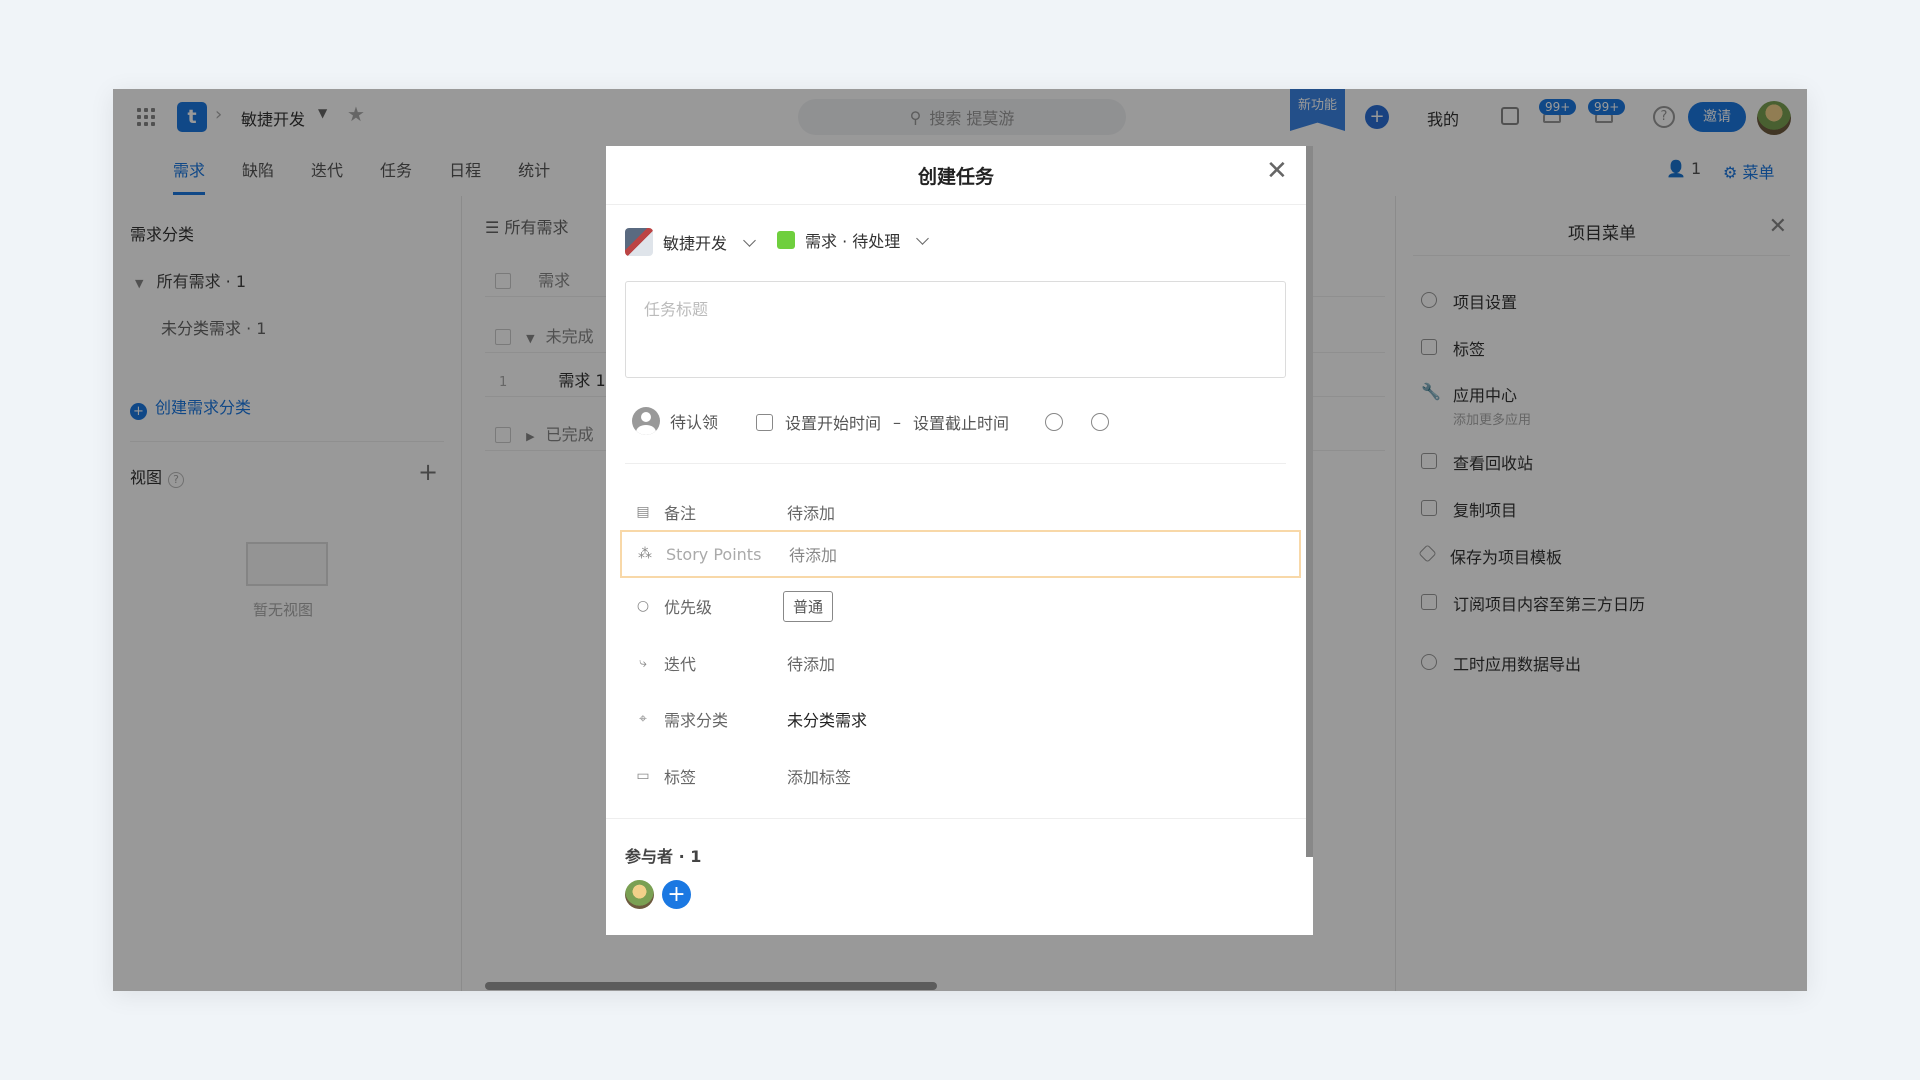 This screenshot has height=1080, width=1920. Describe the element at coordinates (714, 554) in the screenshot. I see `field-label: Story Points` at that location.